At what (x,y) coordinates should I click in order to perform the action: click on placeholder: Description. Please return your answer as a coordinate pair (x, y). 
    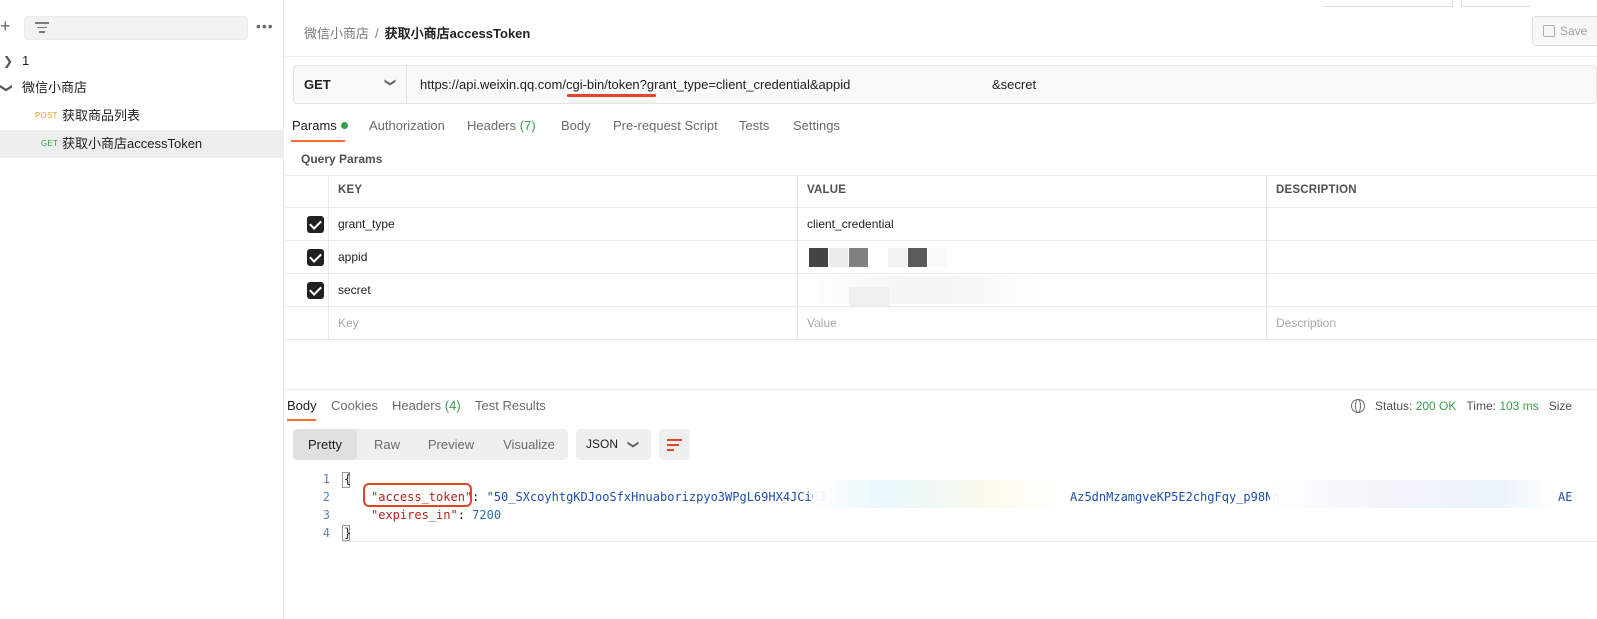
    Looking at the image, I should click on (1306, 323).